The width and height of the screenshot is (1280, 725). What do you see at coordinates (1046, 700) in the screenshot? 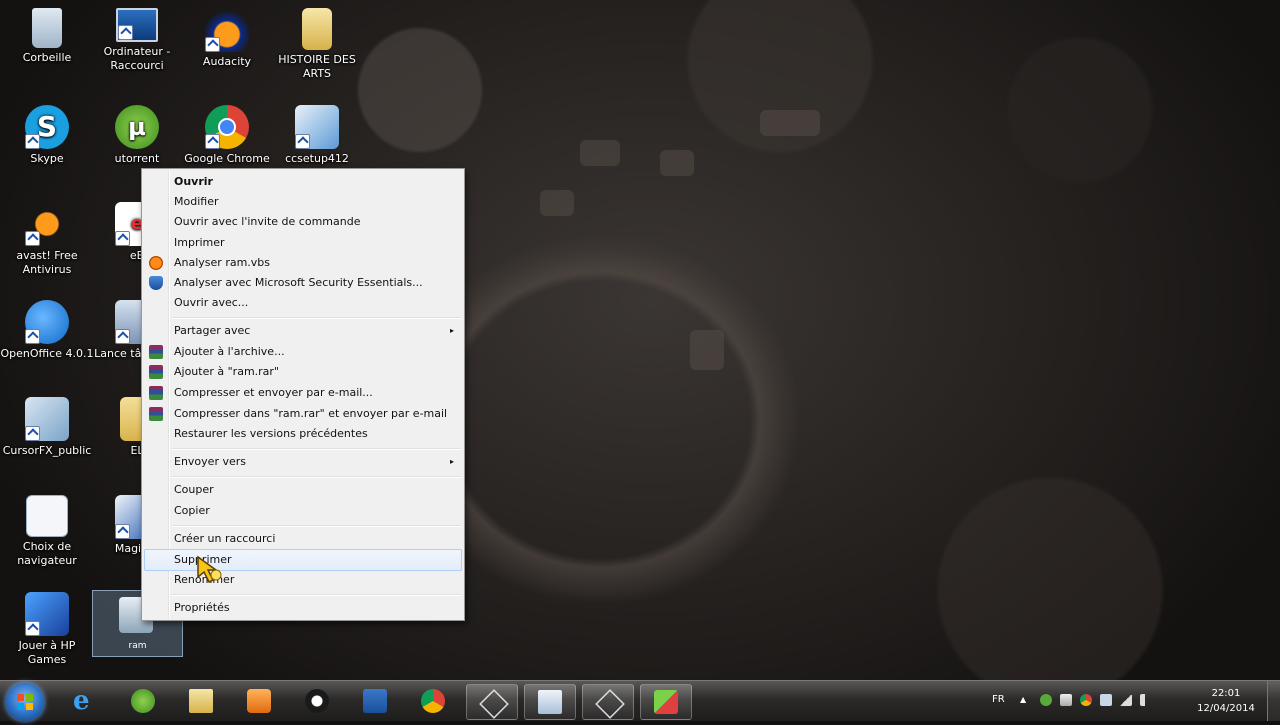
I see `utorrent-tray-icon` at bounding box center [1046, 700].